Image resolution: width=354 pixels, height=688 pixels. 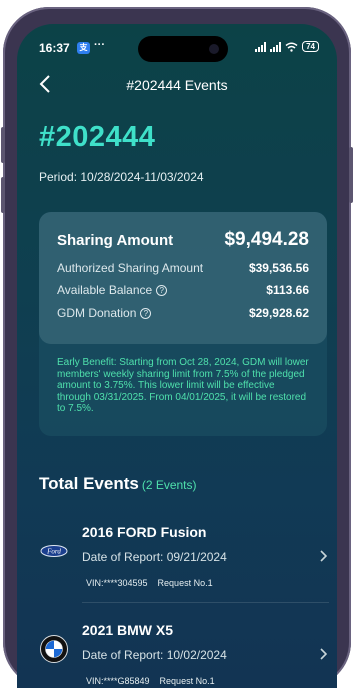 I want to click on events-count: (2 Events), so click(x=169, y=485).